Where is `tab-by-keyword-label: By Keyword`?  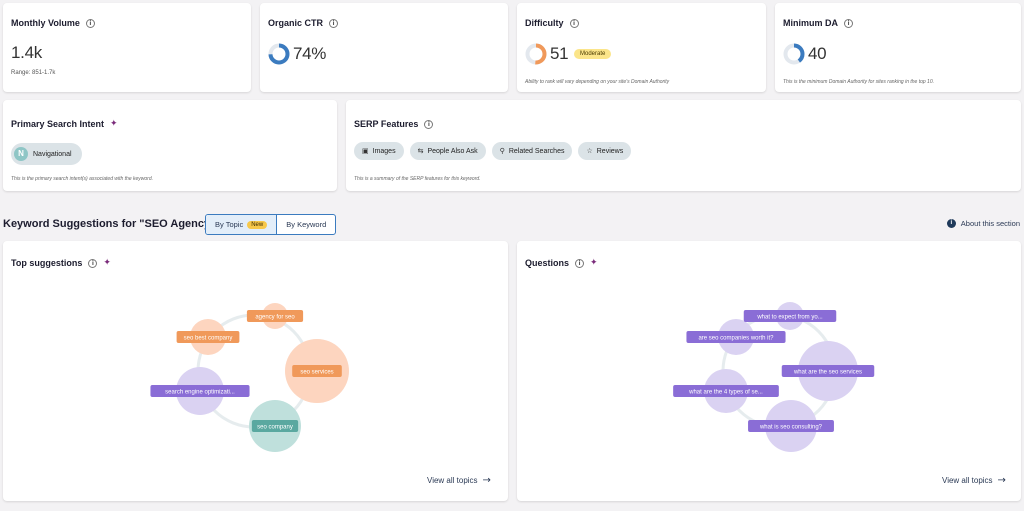
tab-by-keyword-label: By Keyword is located at coordinates (306, 224).